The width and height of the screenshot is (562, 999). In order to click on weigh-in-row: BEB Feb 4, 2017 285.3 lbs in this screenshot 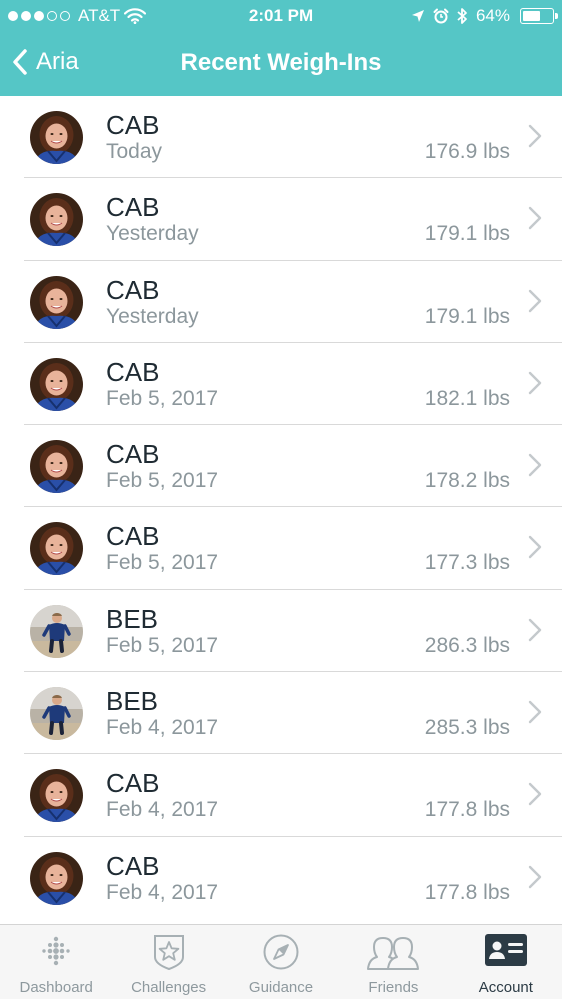, I will do `click(293, 713)`.